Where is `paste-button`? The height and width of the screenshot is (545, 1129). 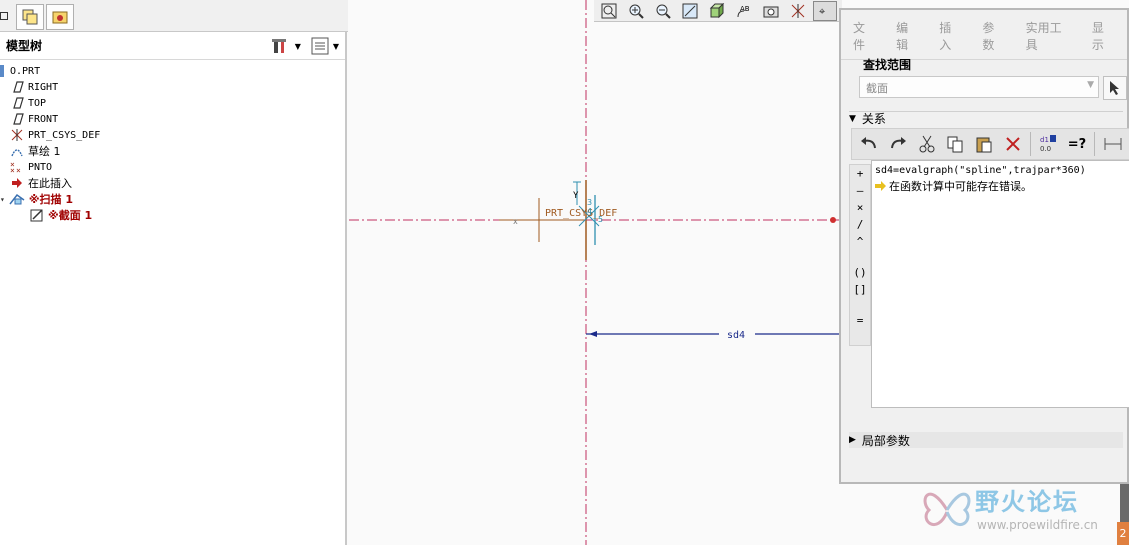
paste-button is located at coordinates (984, 144).